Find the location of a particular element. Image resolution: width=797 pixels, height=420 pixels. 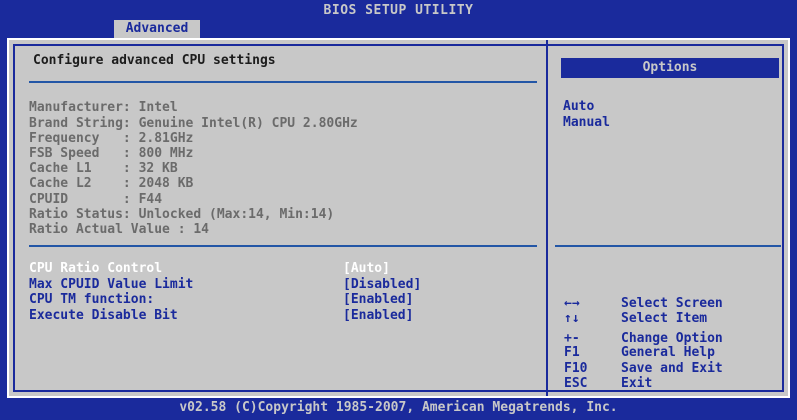

section-heading: Configure advanced CPU settings is located at coordinates (154, 60).